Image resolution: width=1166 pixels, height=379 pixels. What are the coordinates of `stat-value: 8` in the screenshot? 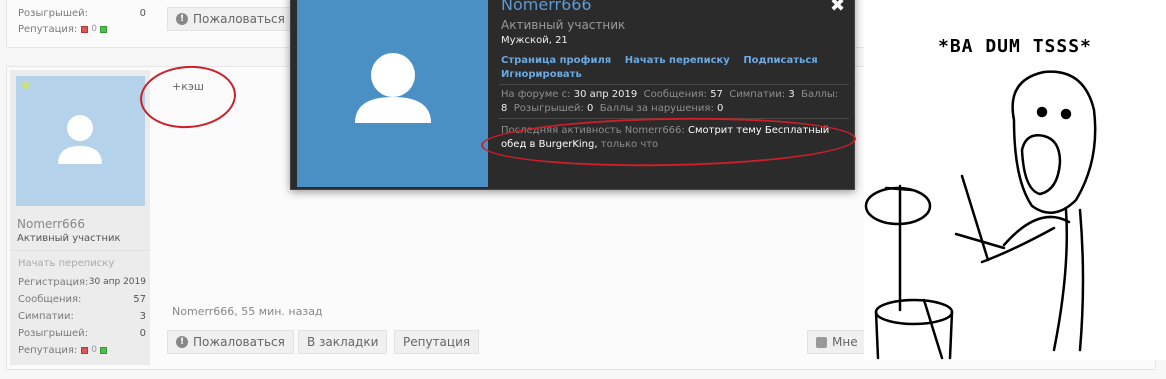 It's located at (504, 108).